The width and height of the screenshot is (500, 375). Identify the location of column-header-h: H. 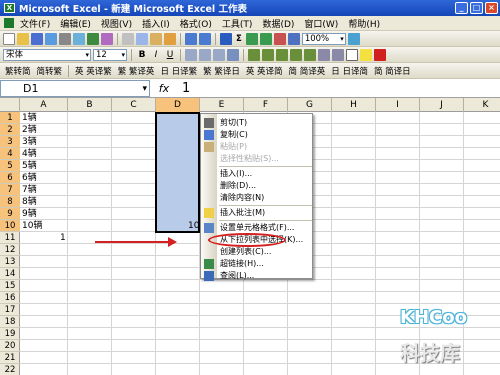
(354, 105).